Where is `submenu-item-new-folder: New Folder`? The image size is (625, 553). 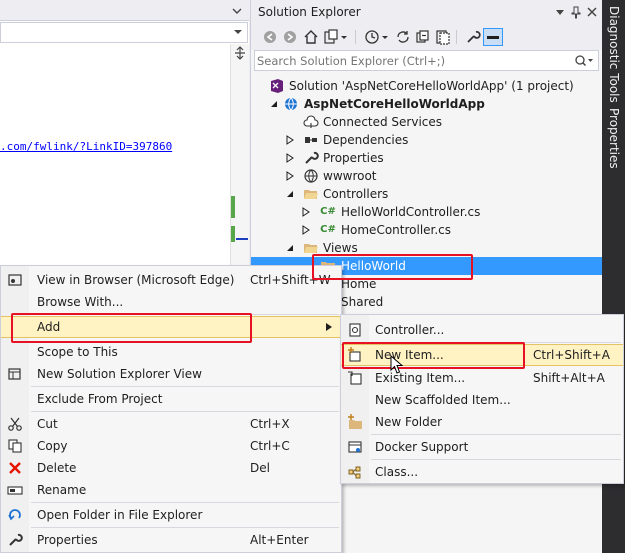 submenu-item-new-folder: New Folder is located at coordinates (482, 422).